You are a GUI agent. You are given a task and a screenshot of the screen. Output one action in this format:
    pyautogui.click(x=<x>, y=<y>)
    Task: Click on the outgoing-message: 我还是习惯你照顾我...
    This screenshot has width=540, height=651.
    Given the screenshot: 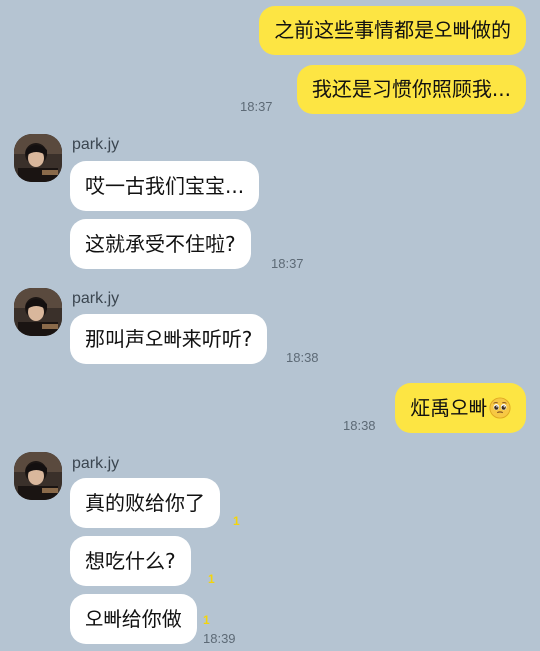 What is the action you would take?
    pyautogui.click(x=411, y=89)
    